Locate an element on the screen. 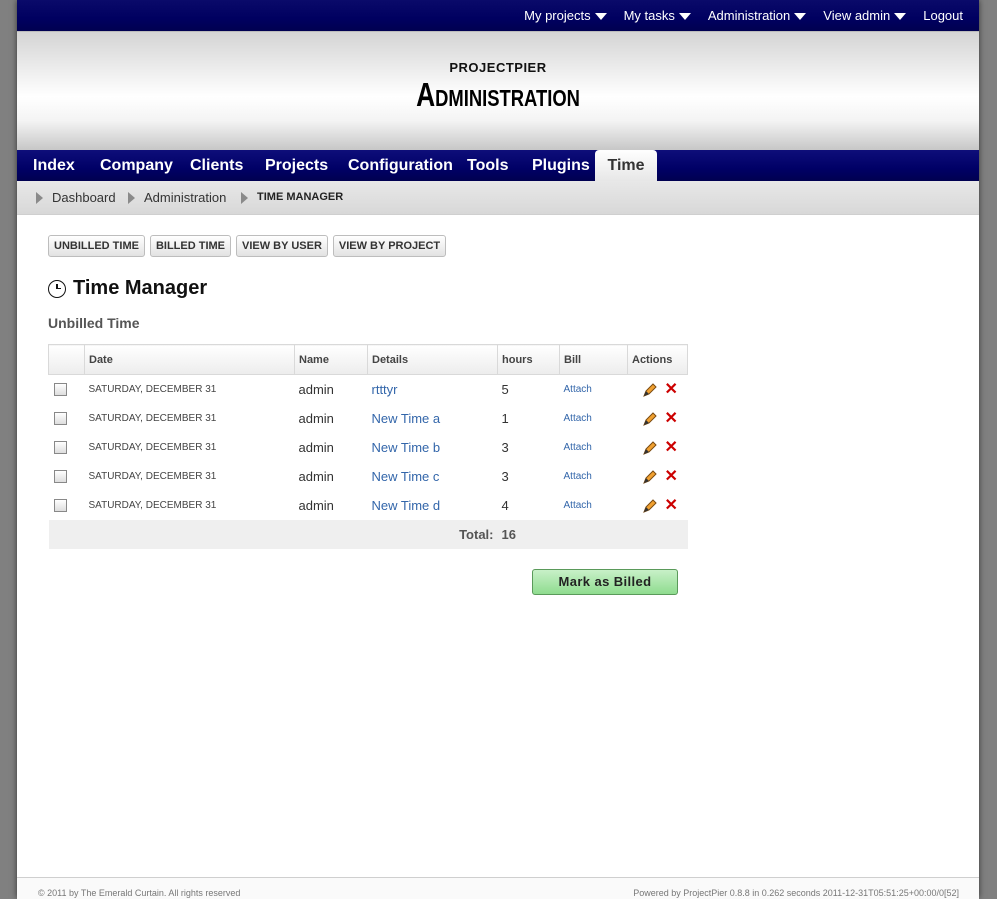 Image resolution: width=997 pixels, height=899 pixels. my-tasks-menu: My tasks is located at coordinates (657, 15).